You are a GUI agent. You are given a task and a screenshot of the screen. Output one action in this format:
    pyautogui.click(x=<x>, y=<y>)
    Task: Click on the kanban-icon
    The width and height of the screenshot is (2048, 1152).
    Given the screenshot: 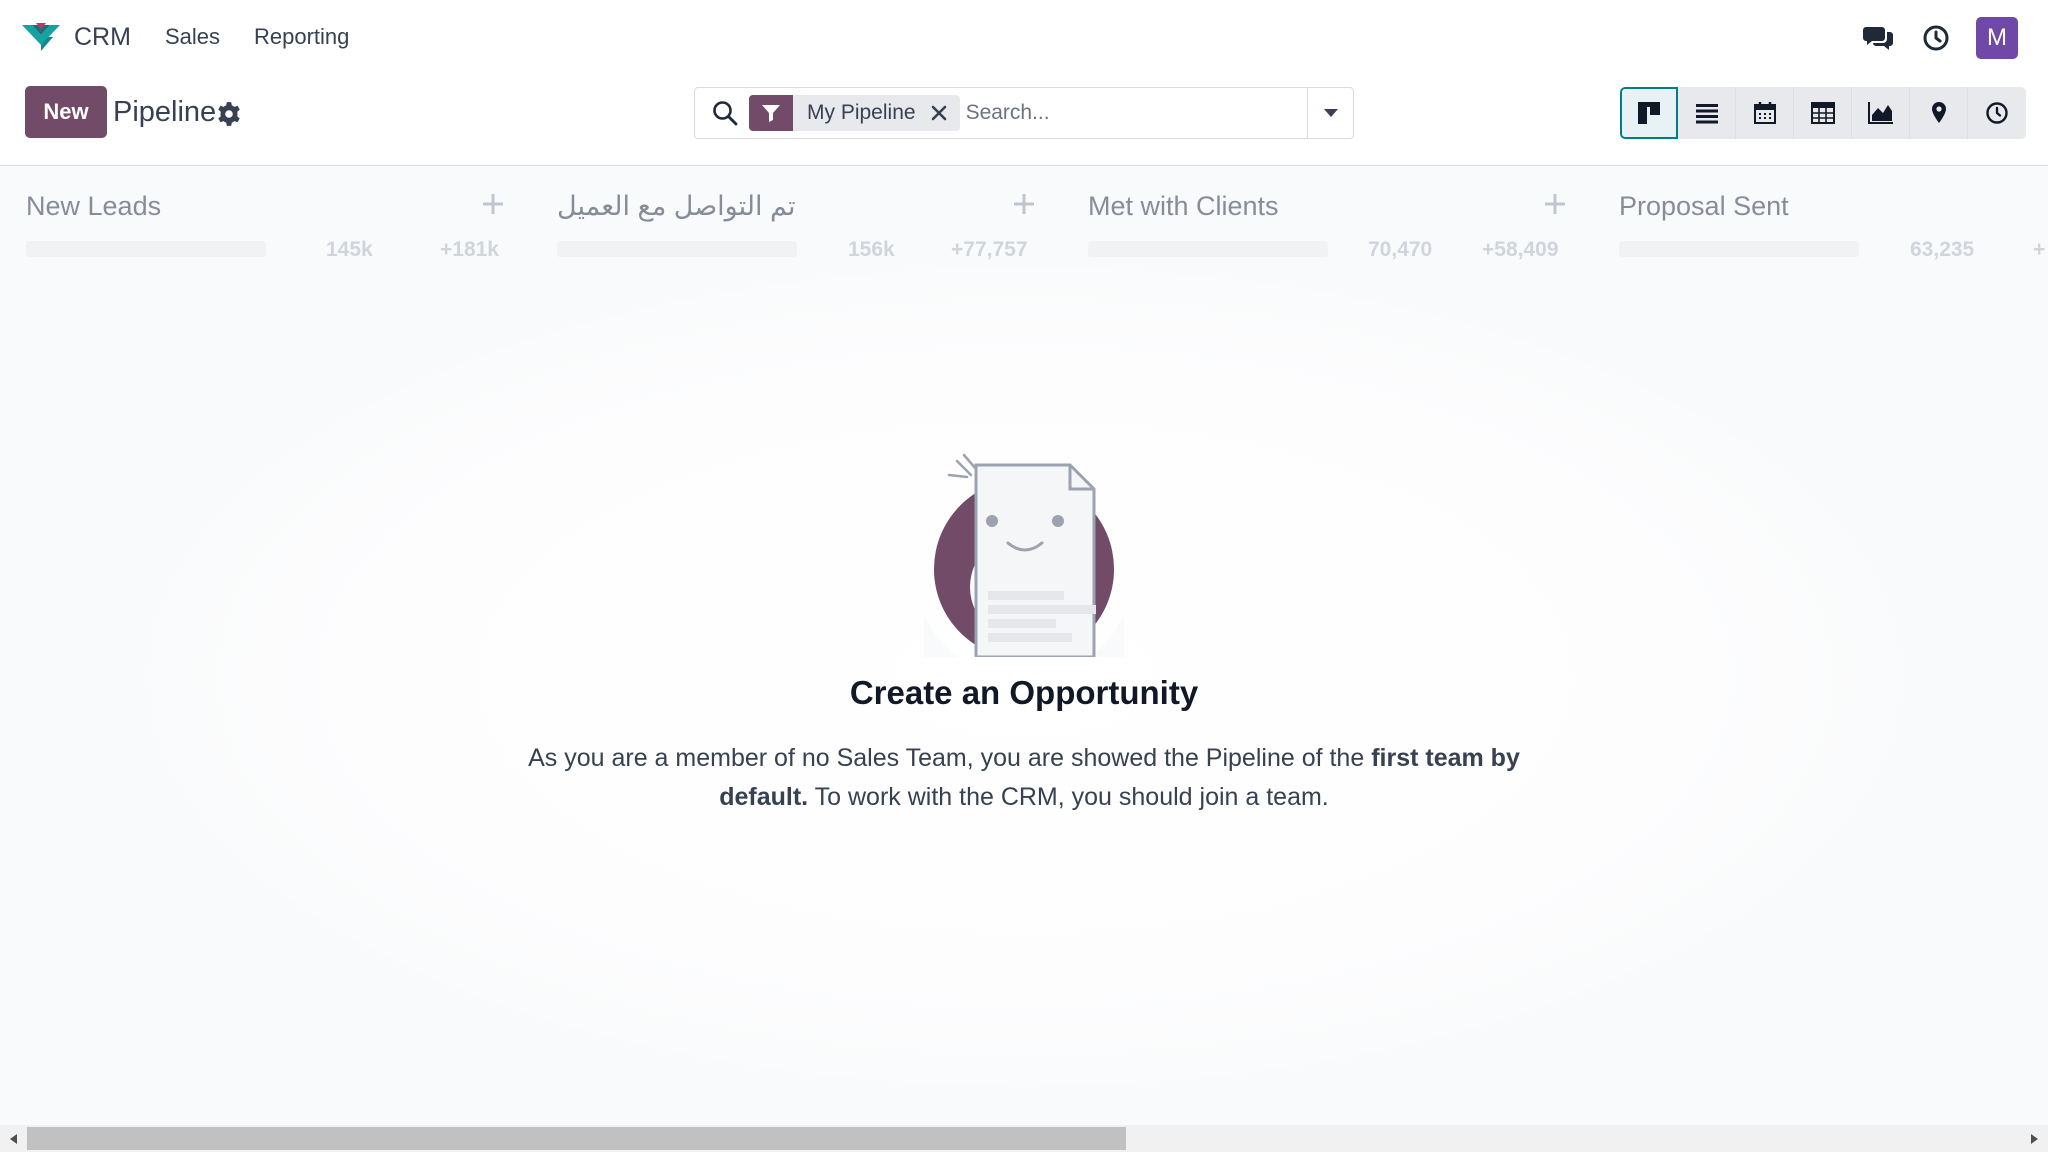 What is the action you would take?
    pyautogui.click(x=1649, y=113)
    